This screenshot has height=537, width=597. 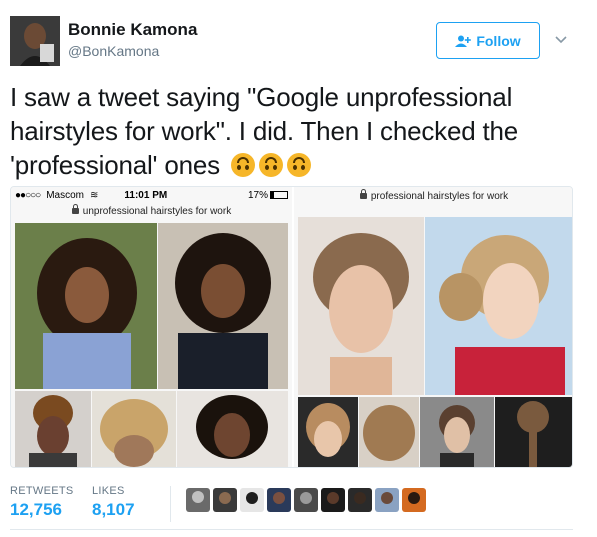 I want to click on stats-divider, so click(x=170, y=504).